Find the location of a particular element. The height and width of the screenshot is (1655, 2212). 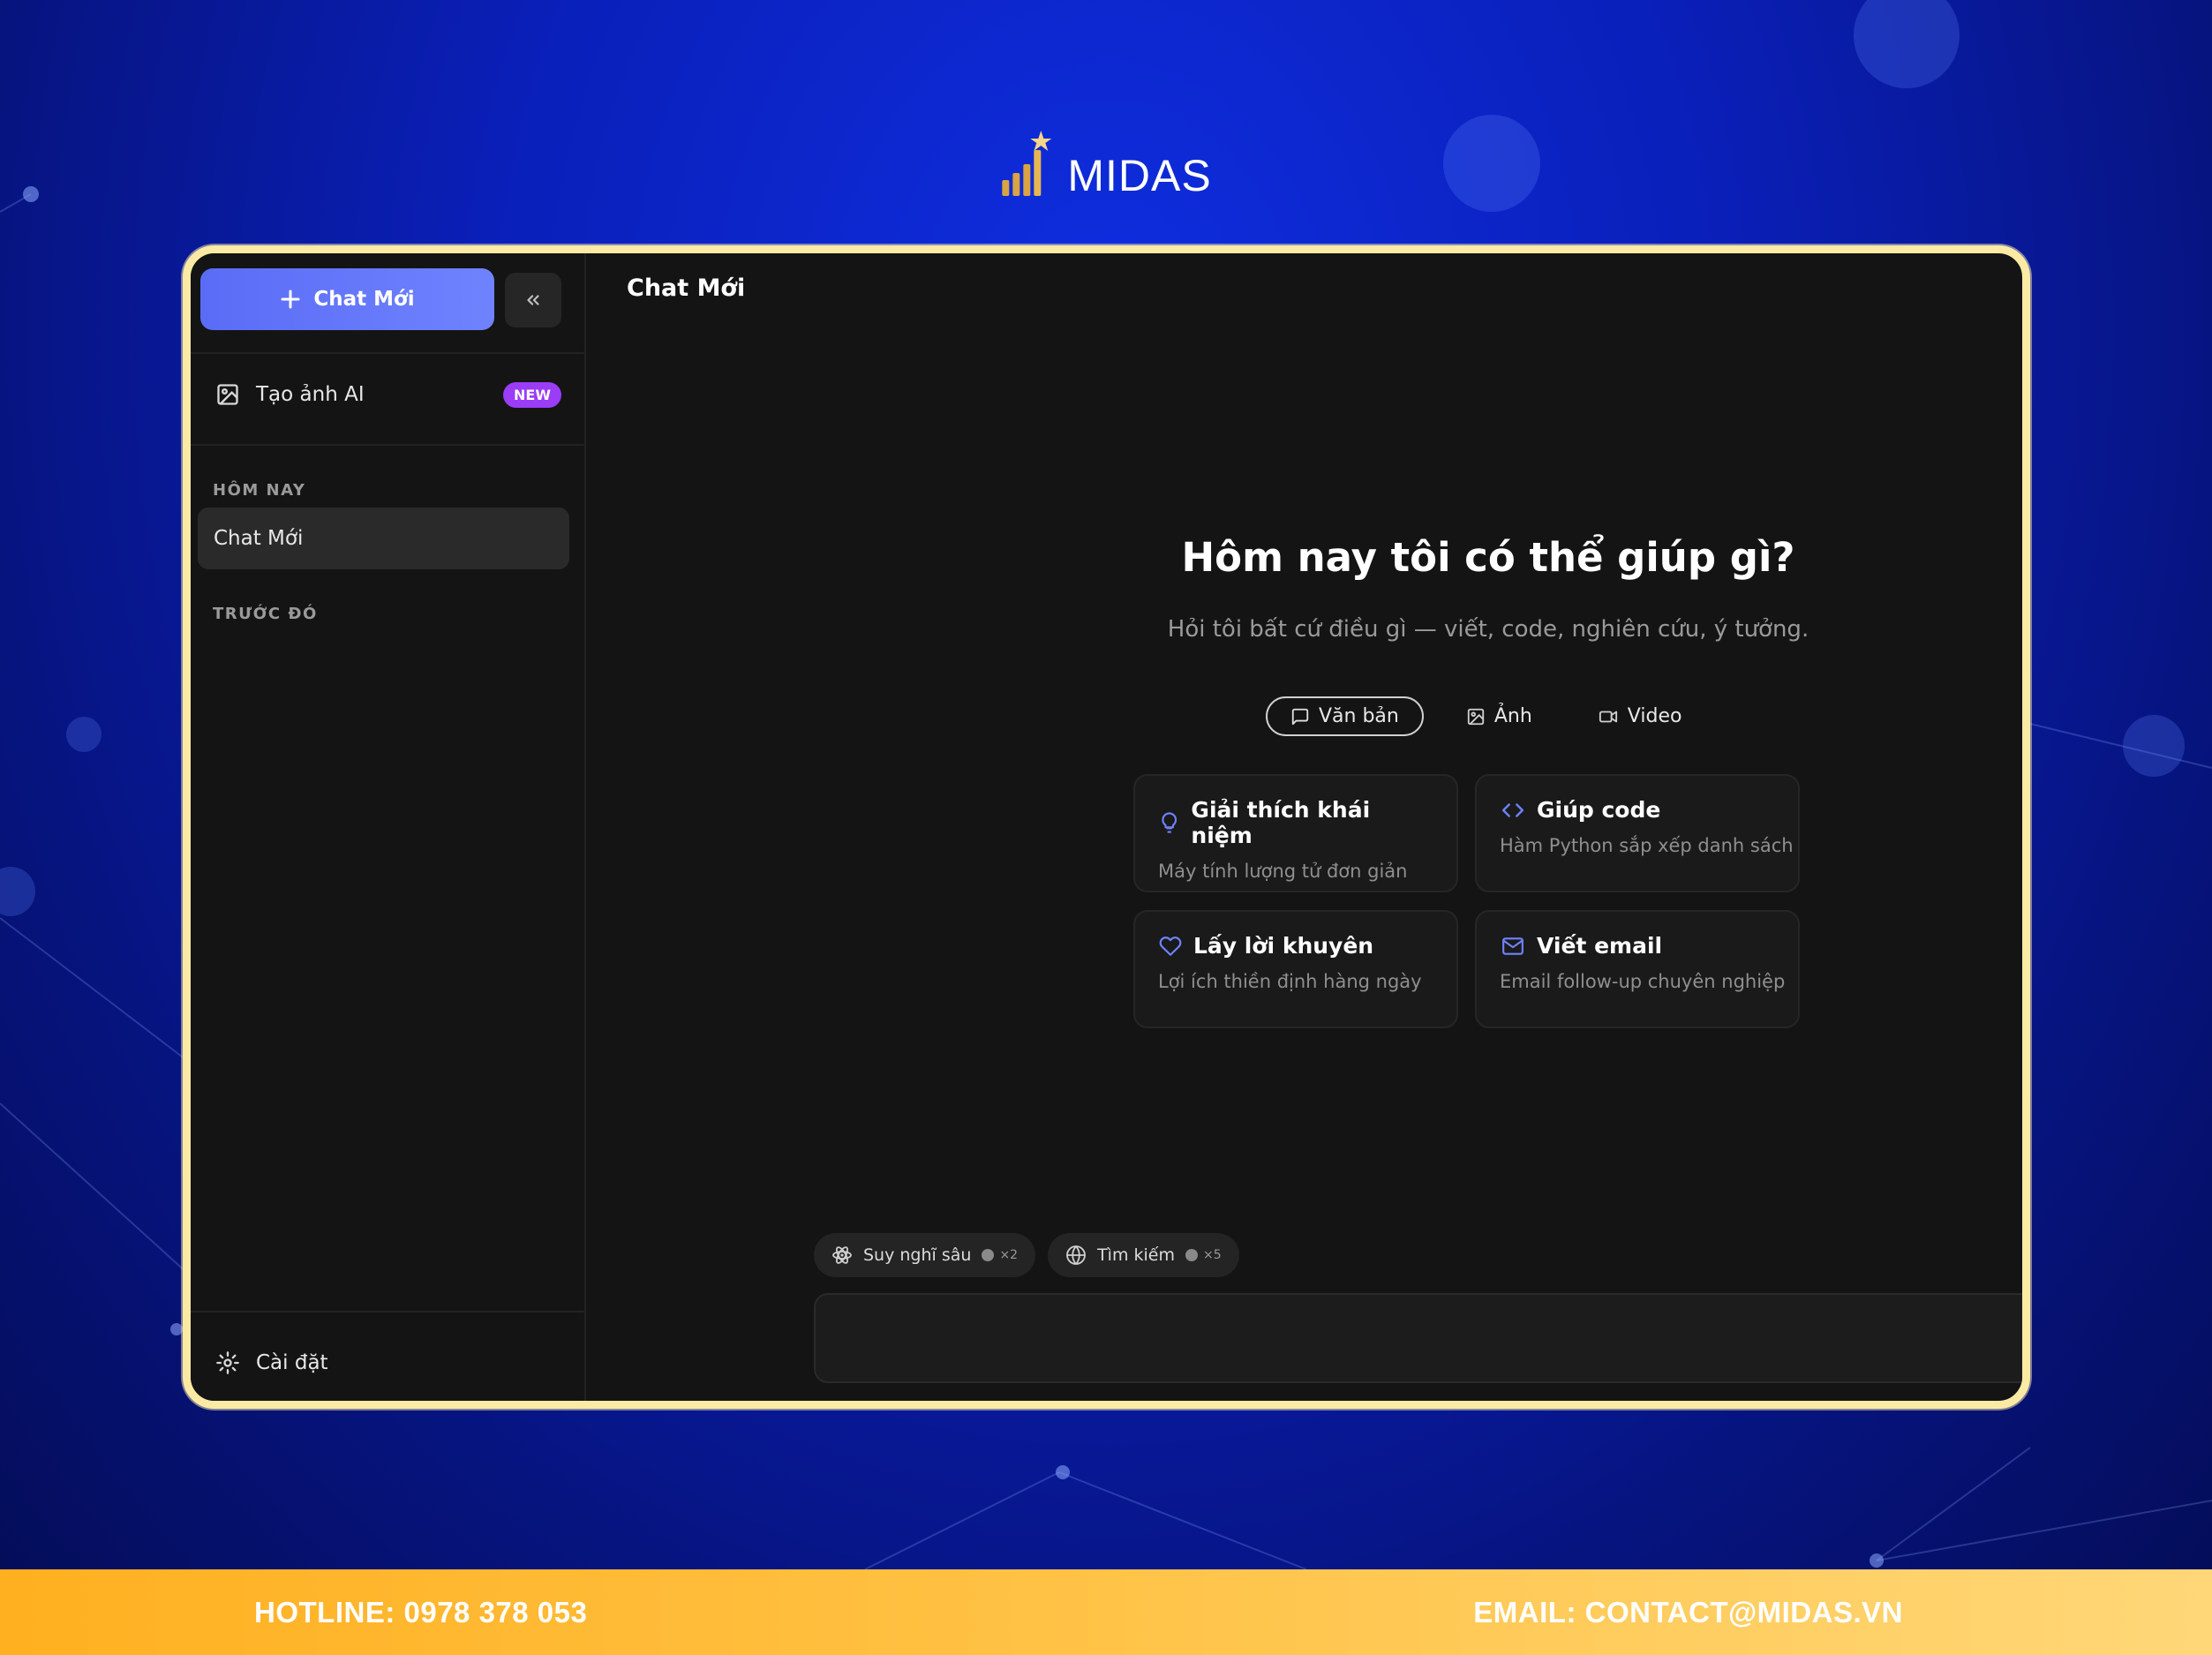

tab-video: Video is located at coordinates (1640, 716).